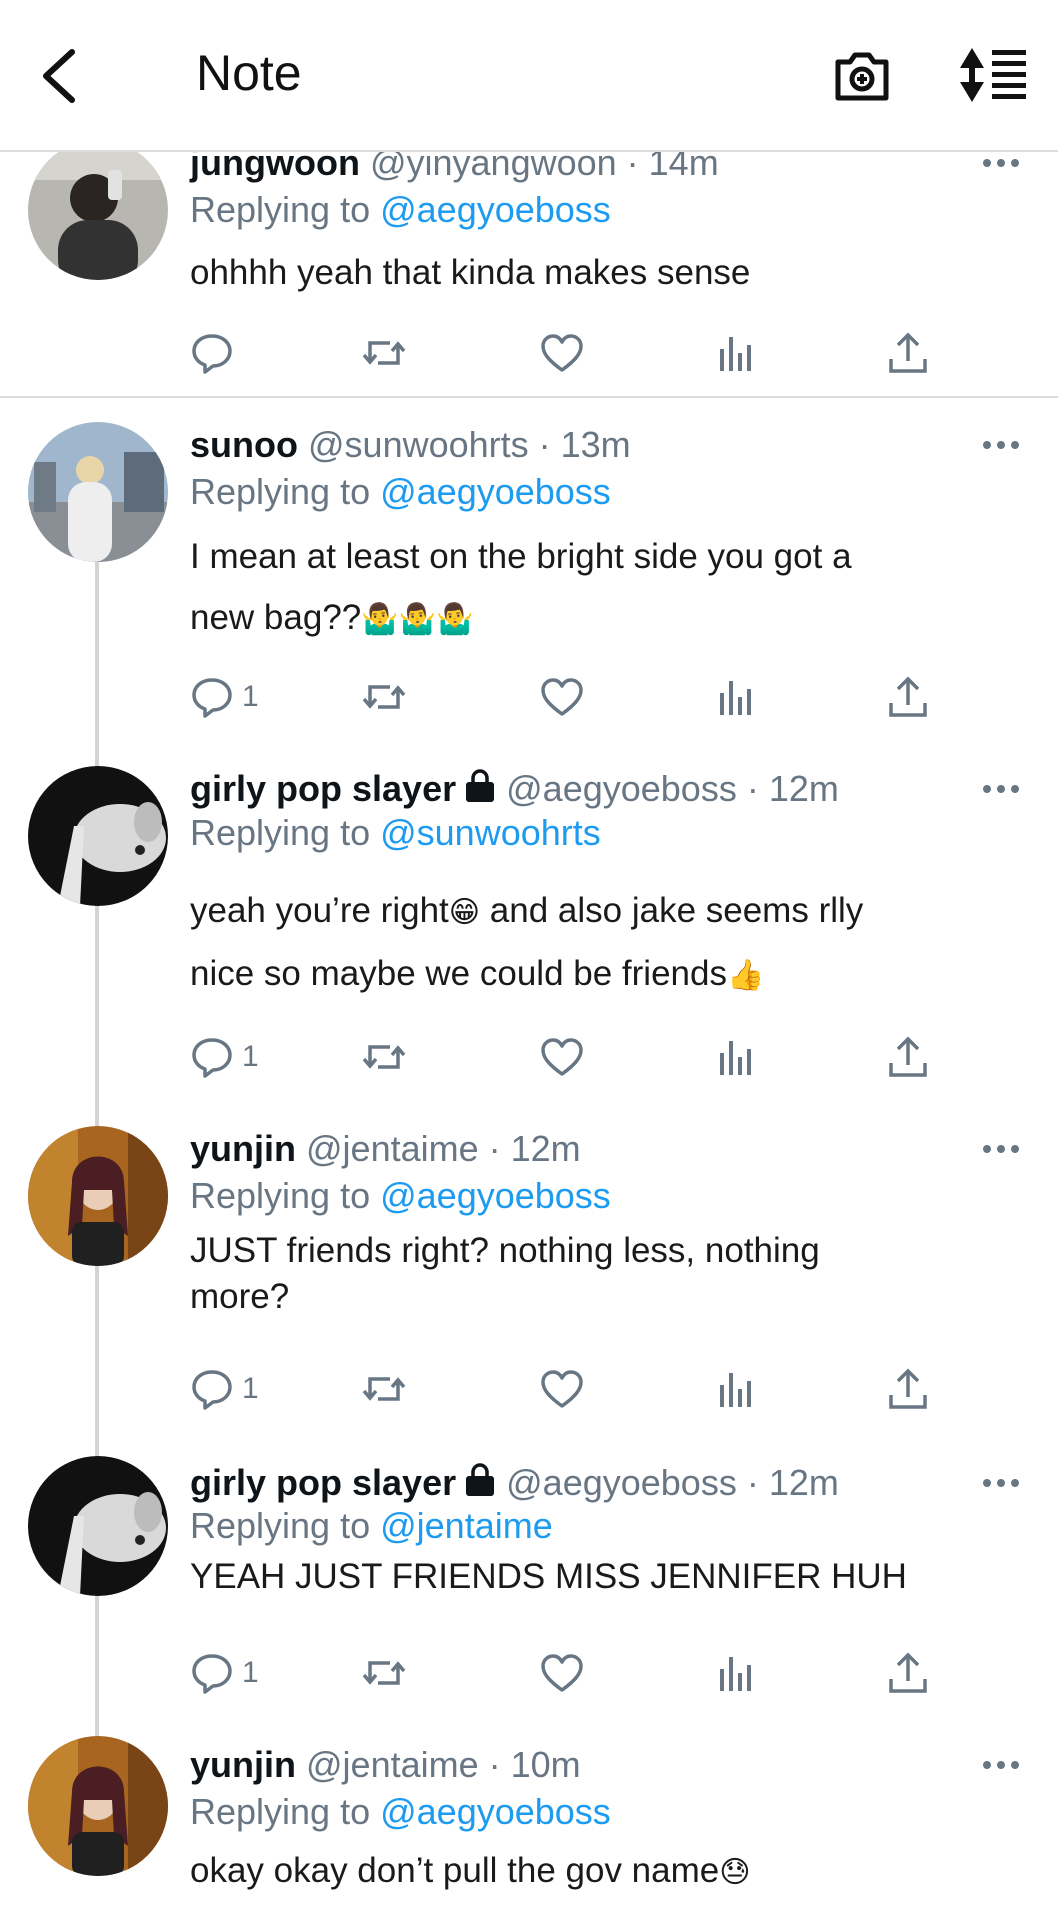 The height and width of the screenshot is (1920, 1058). I want to click on top-bar: Note, so click(529, 76).